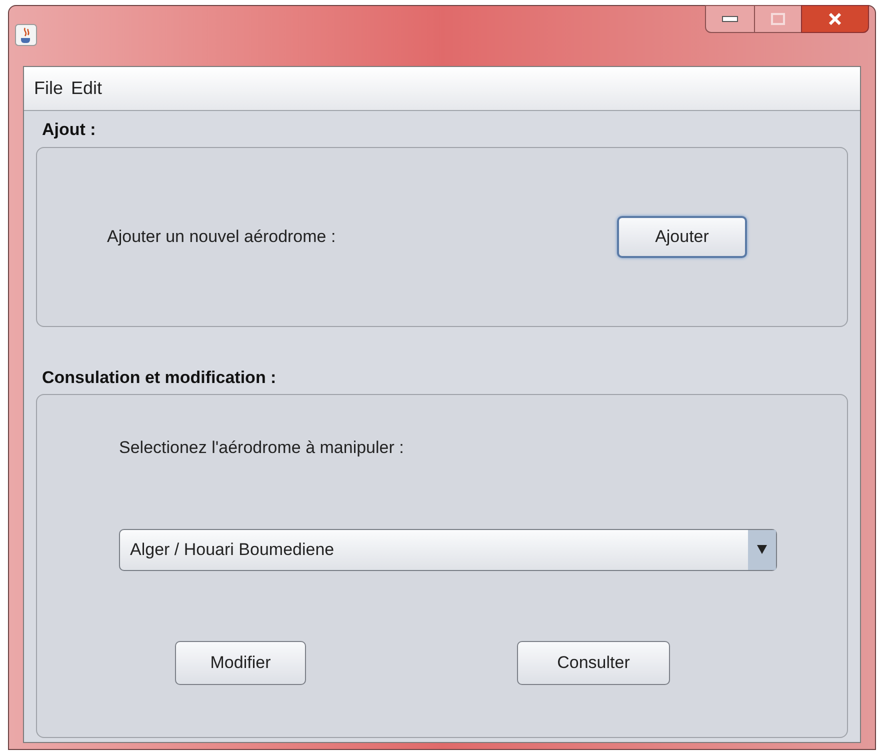 The height and width of the screenshot is (756, 878). I want to click on close-icon, so click(835, 19).